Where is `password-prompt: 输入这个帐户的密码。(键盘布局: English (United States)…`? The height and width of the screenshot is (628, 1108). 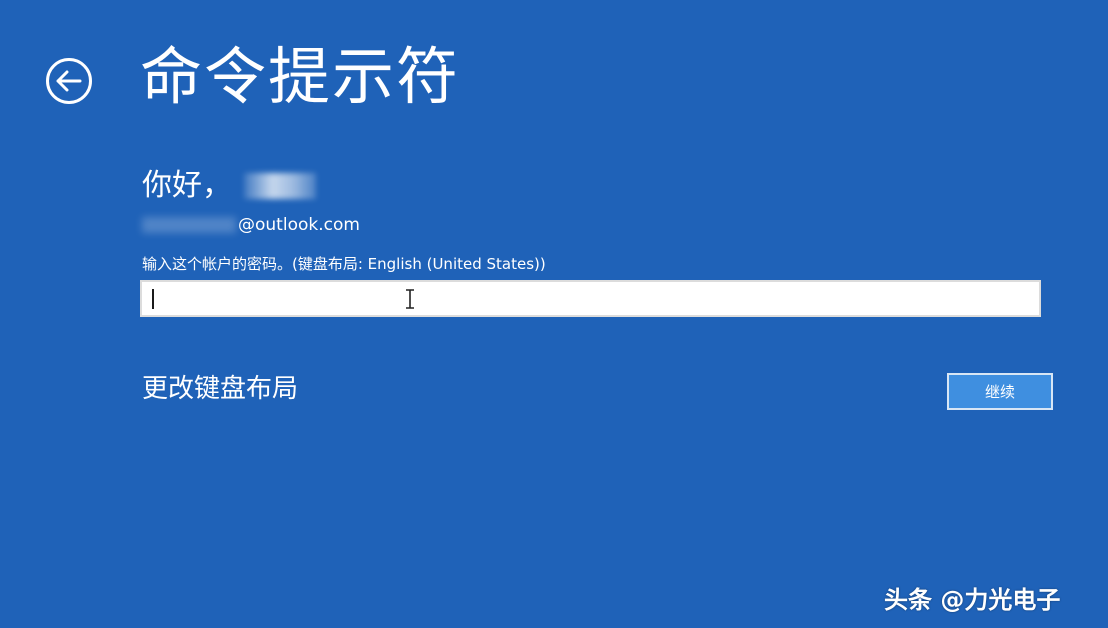 password-prompt: 输入这个帐户的密码。(键盘布局: English (United States)… is located at coordinates (344, 264).